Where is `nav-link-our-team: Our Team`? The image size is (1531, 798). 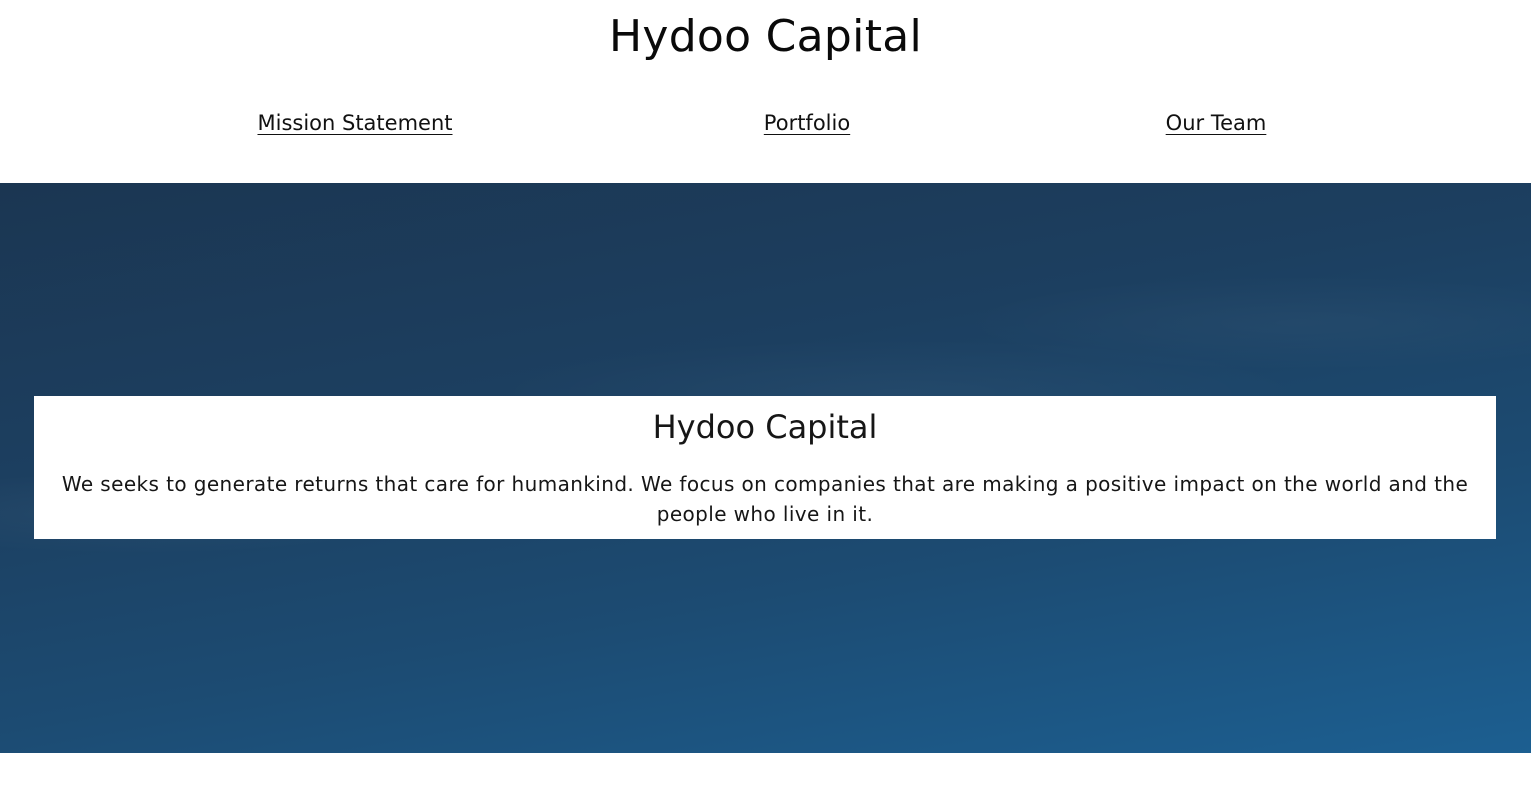 nav-link-our-team: Our Team is located at coordinates (1216, 123).